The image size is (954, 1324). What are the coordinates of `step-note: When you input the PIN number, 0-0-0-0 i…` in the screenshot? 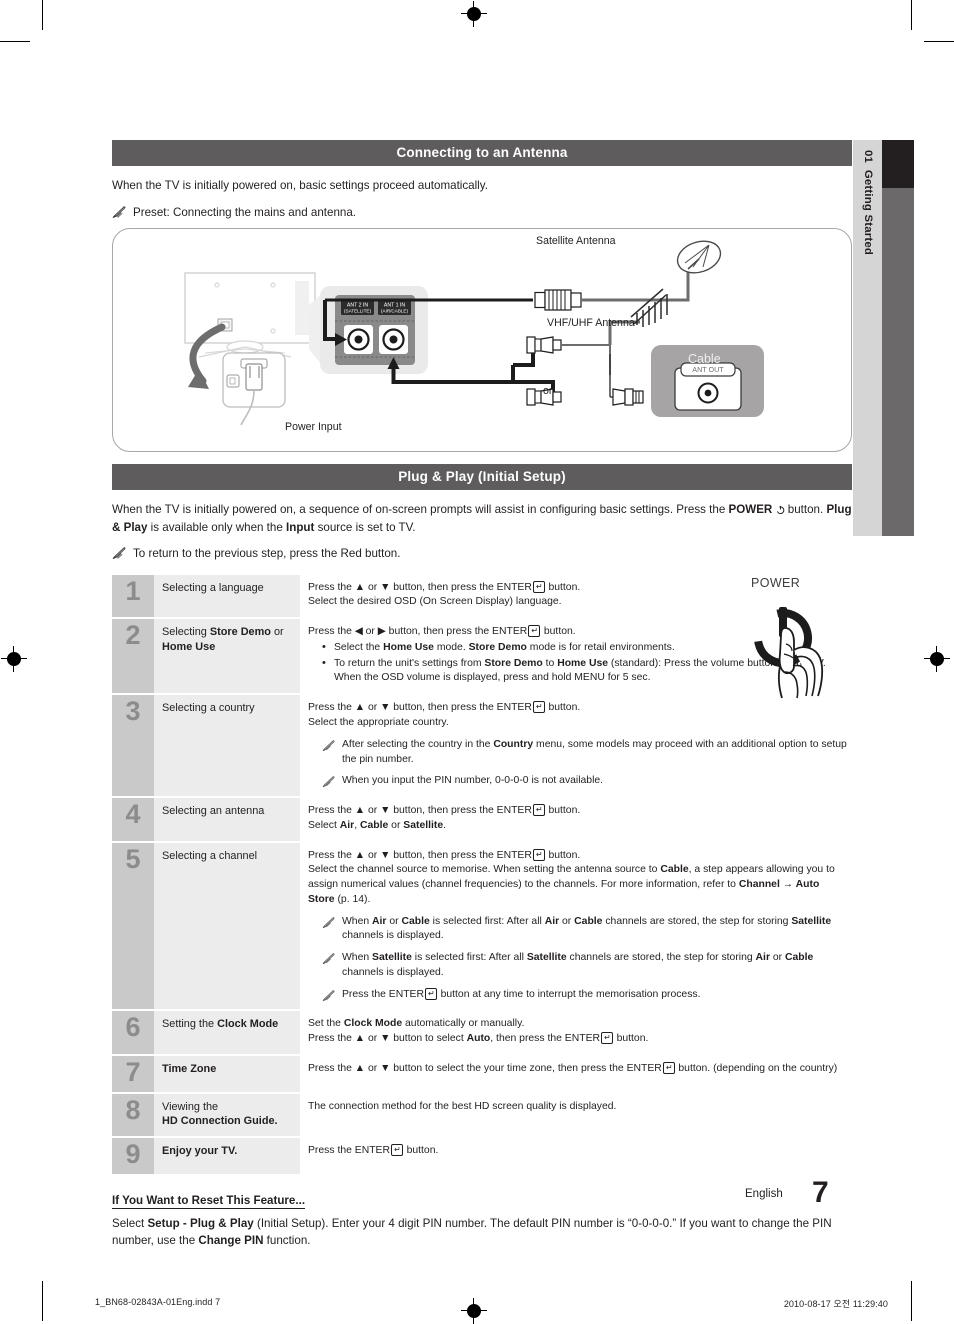 It's located at (578, 781).